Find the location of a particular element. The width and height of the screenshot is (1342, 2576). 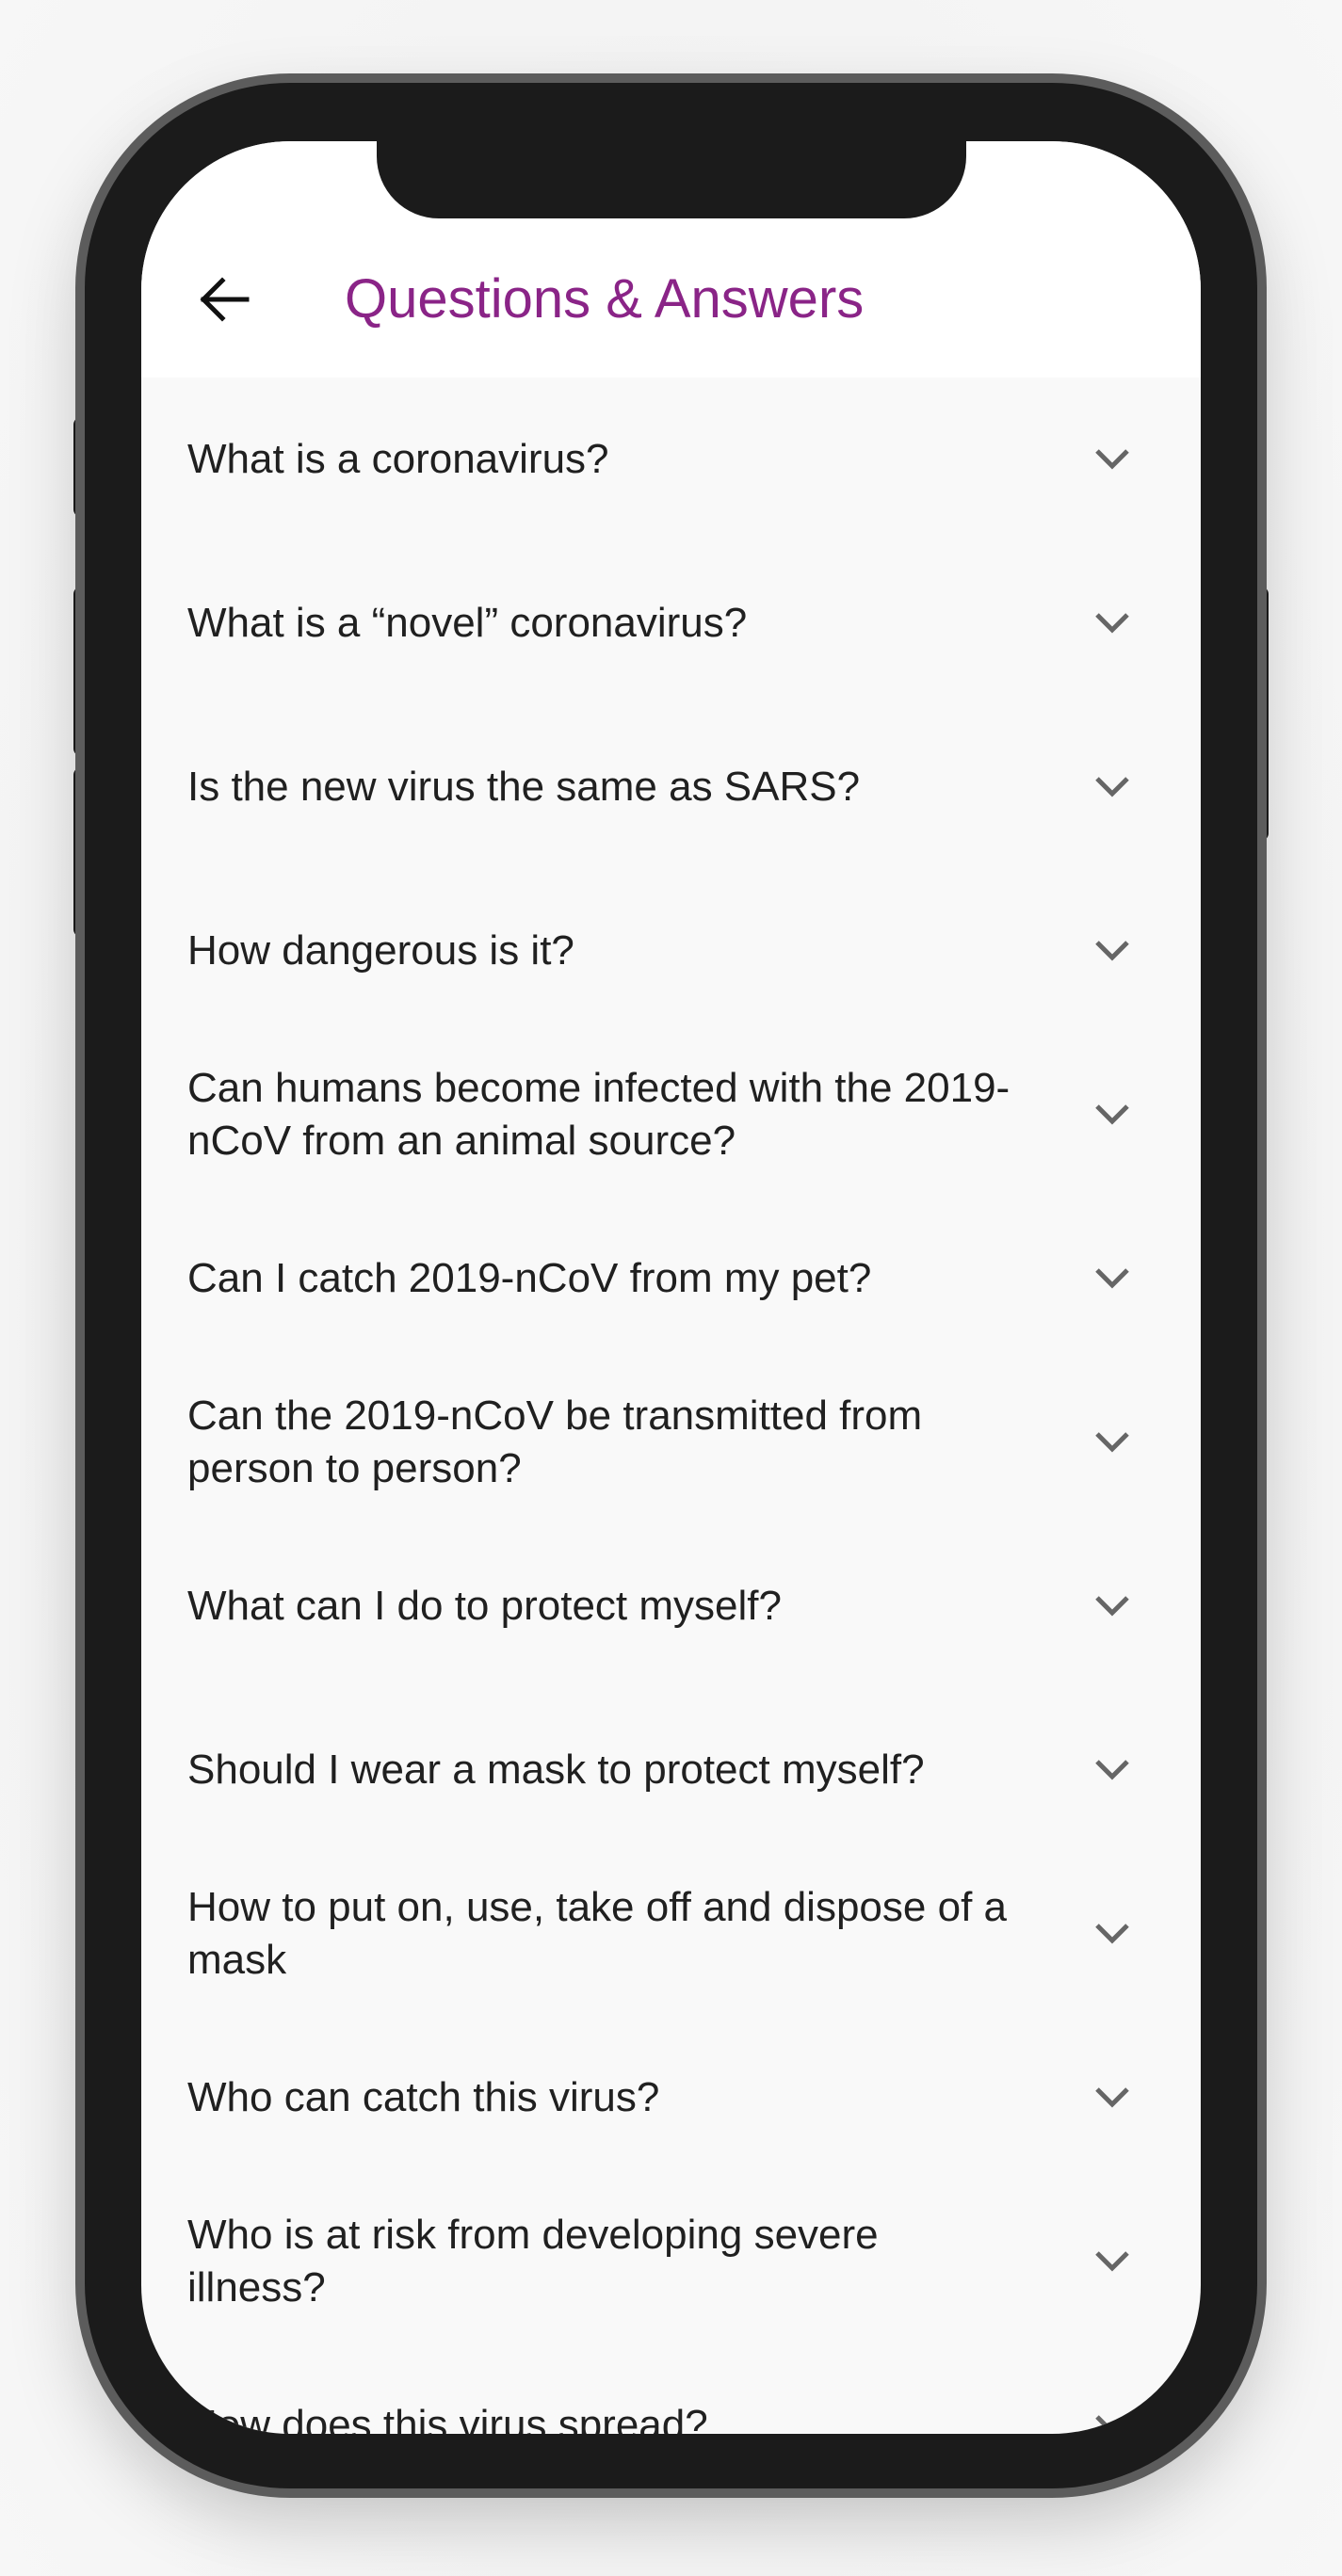

faq-item: How dangerous is it? is located at coordinates (671, 951).